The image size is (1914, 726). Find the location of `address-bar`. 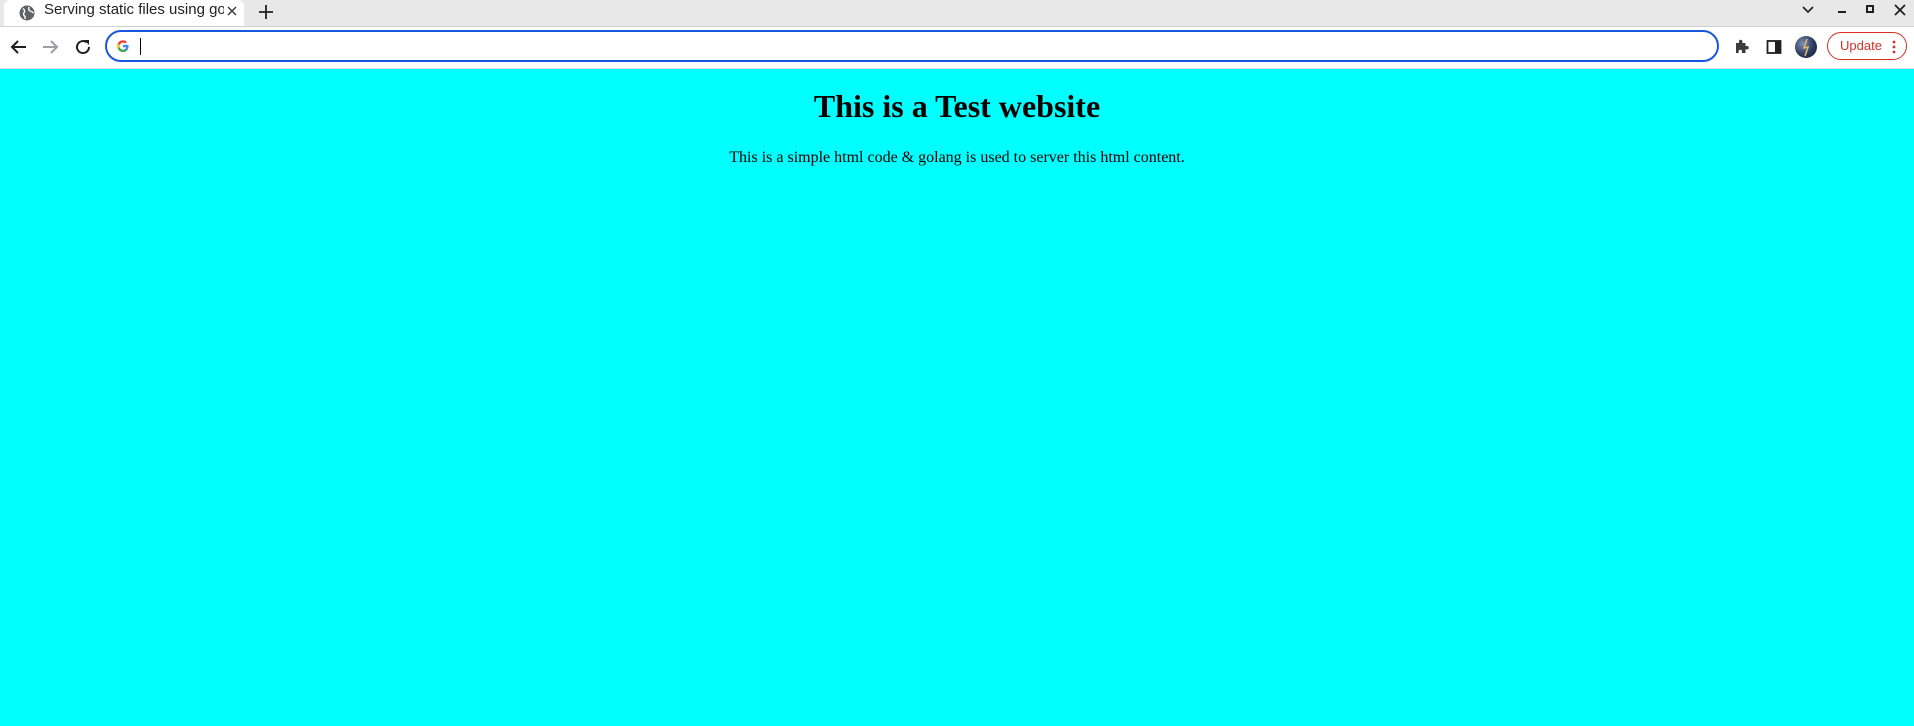

address-bar is located at coordinates (912, 46).